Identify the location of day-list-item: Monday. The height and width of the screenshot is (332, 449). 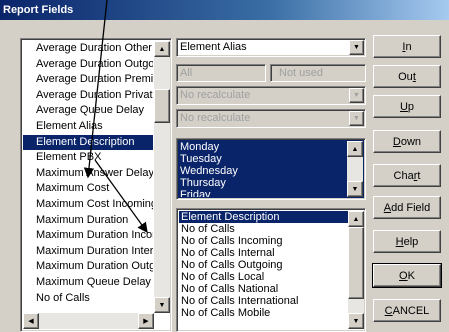
(263, 147).